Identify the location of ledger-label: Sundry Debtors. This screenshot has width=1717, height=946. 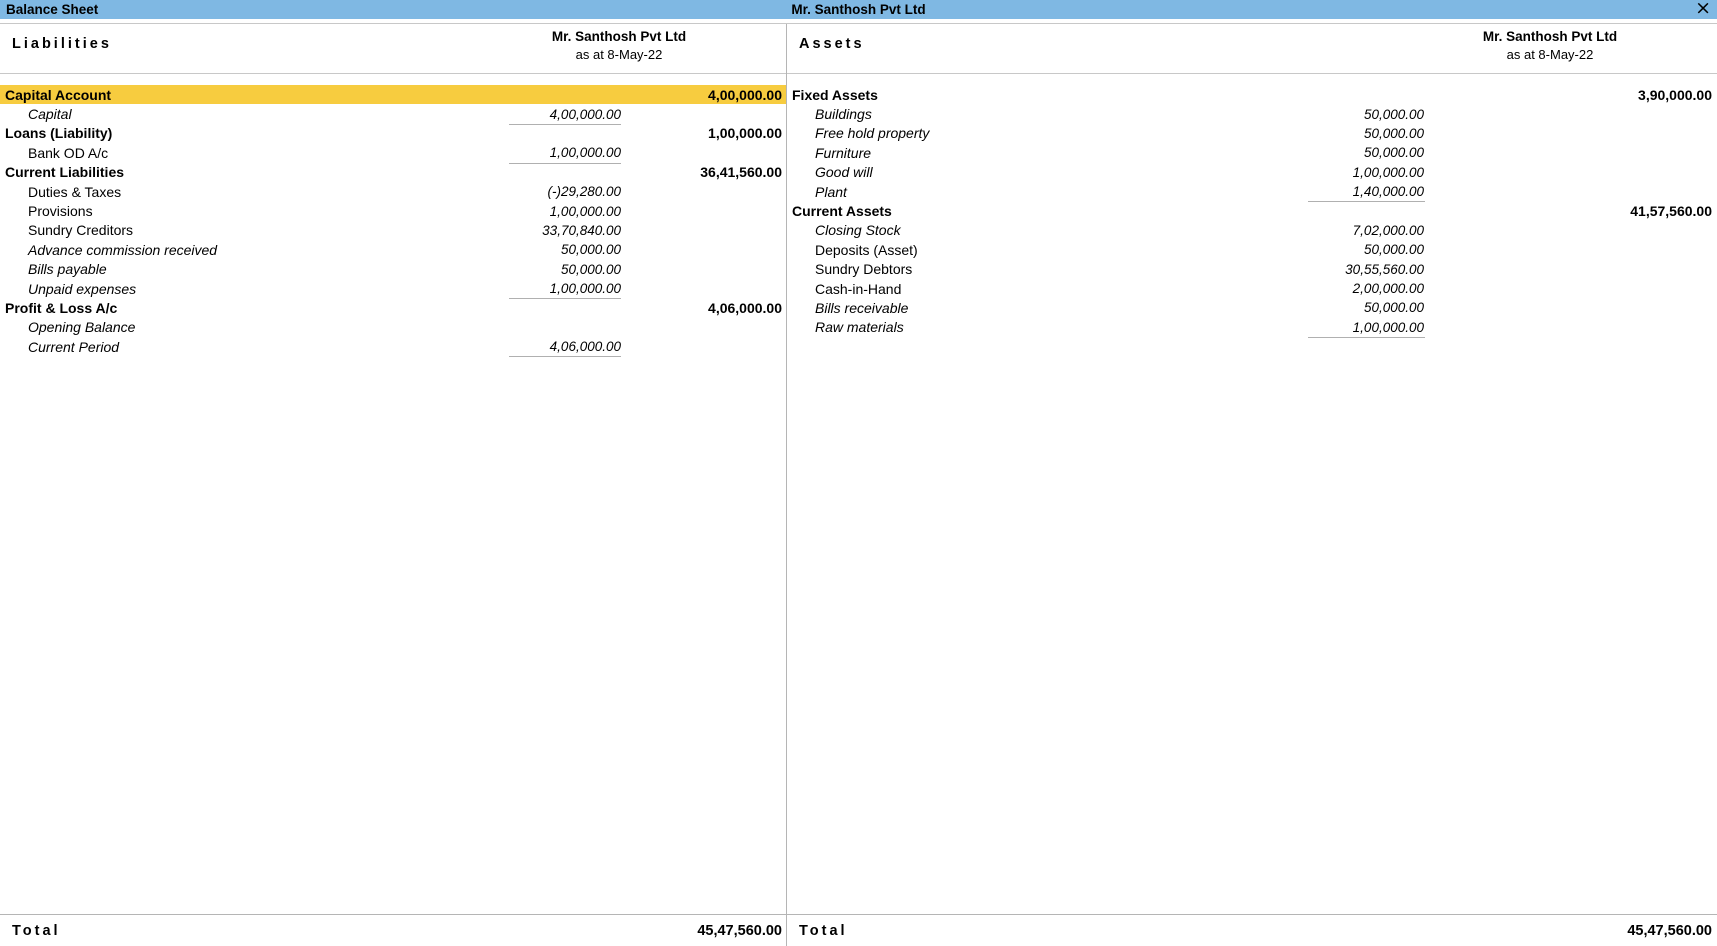
(864, 269).